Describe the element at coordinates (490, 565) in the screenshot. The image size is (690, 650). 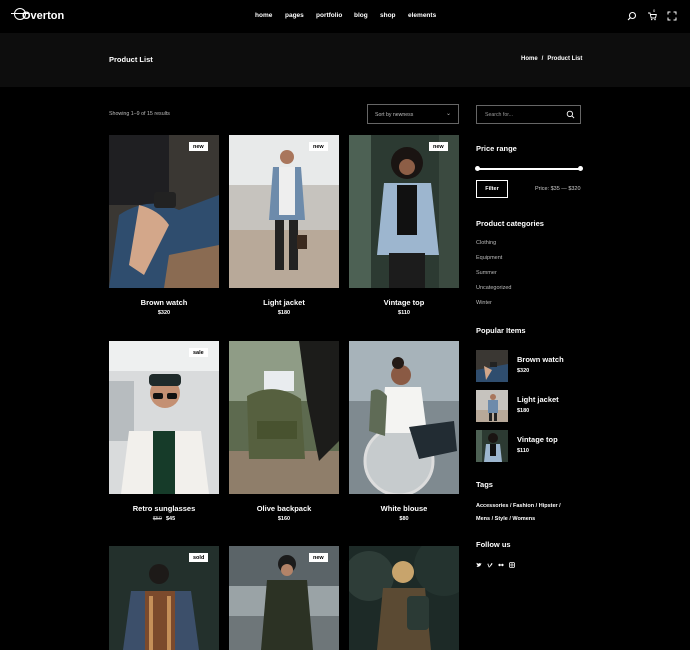
I see `vimeo-icon` at that location.